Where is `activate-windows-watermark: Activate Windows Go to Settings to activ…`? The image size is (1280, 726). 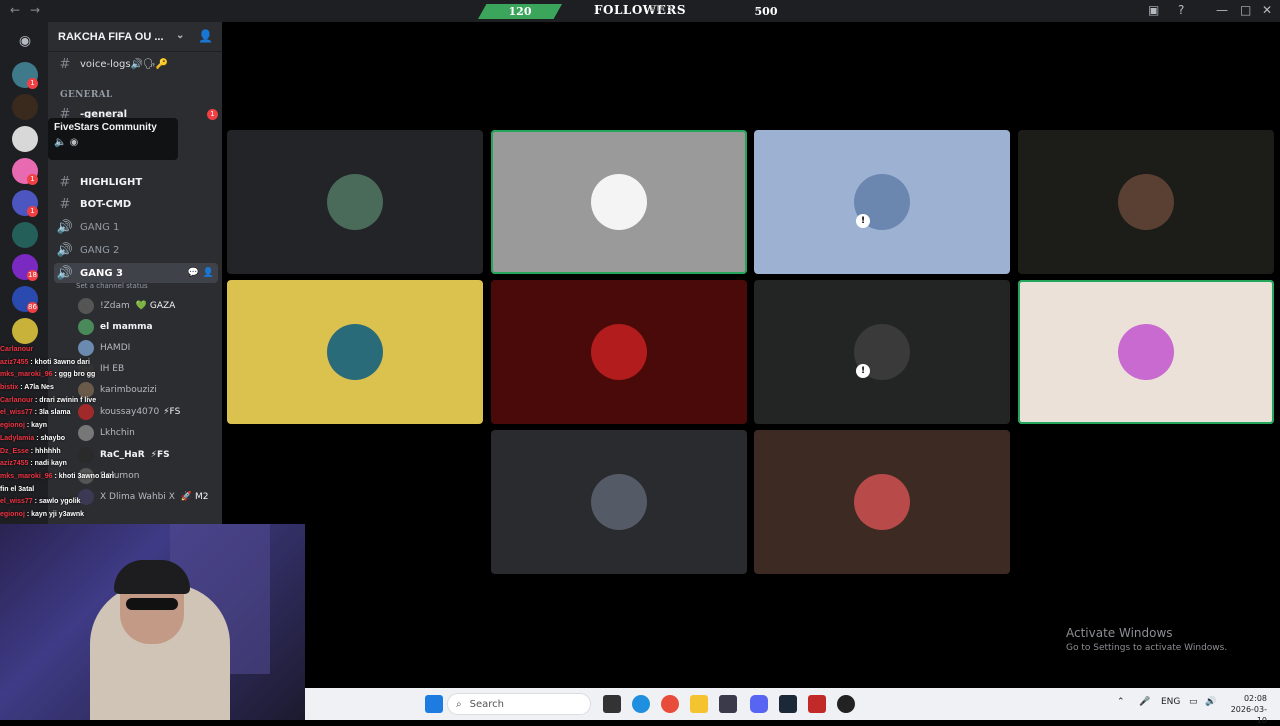 activate-windows-watermark: Activate Windows Go to Settings to activ… is located at coordinates (1146, 639).